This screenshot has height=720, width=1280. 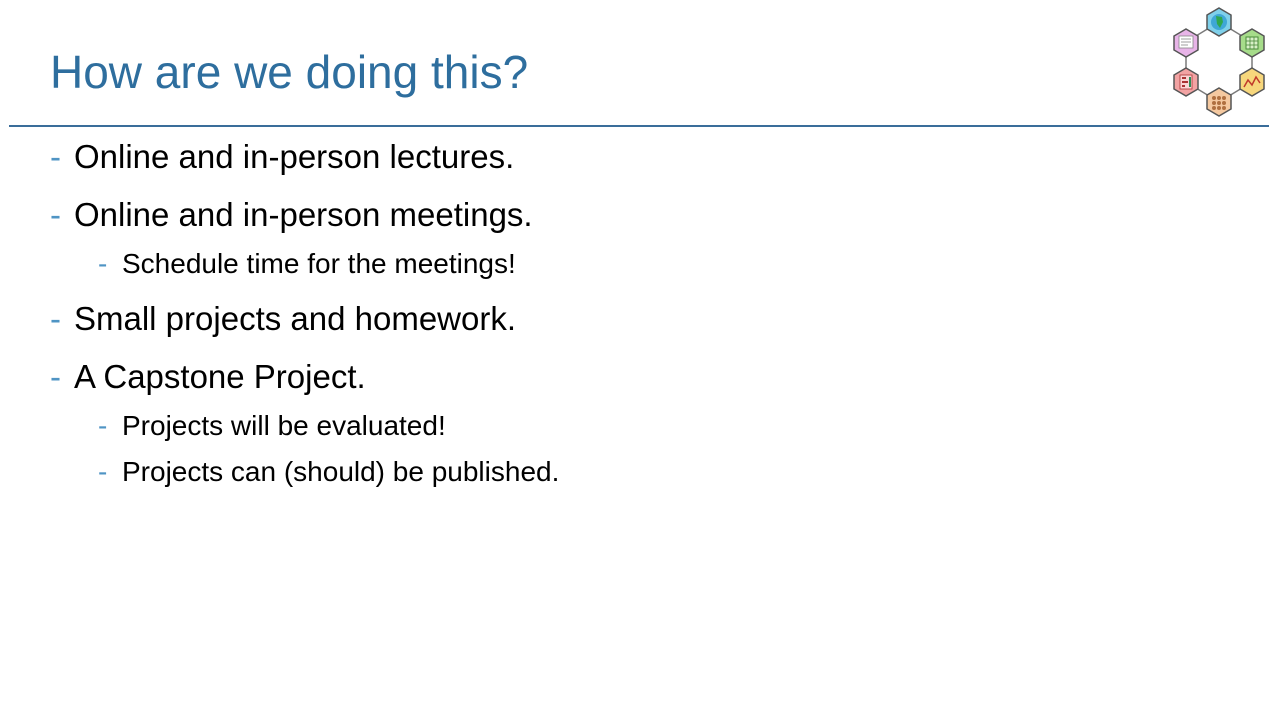 I want to click on bullet-item: - Small projects and homework., so click(x=304, y=319).